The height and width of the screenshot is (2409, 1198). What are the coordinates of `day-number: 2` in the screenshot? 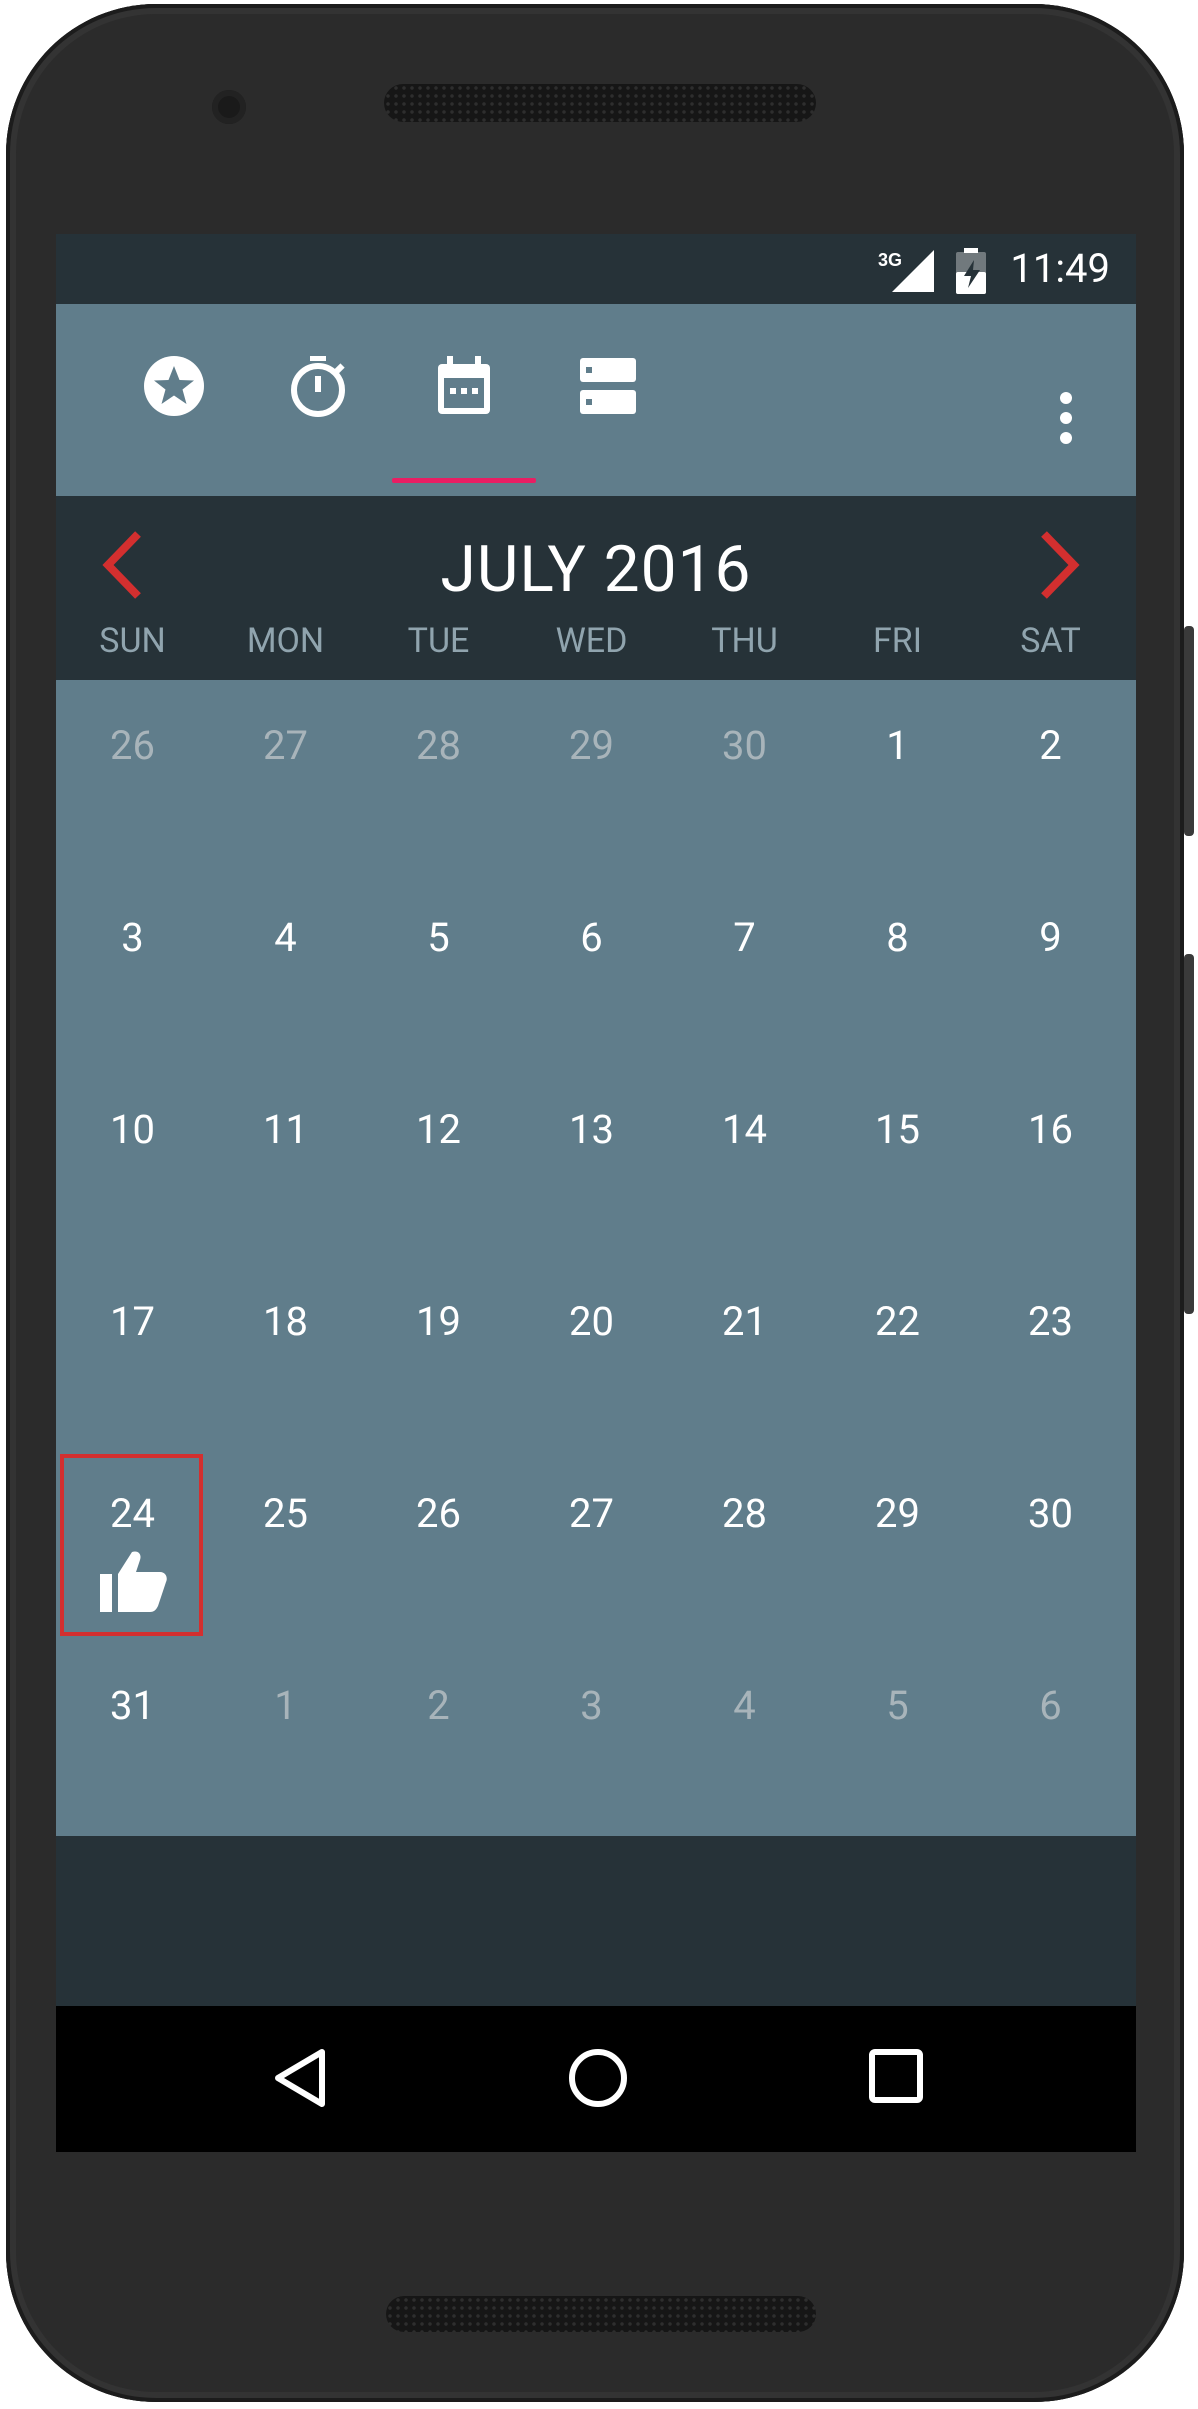 It's located at (438, 1705).